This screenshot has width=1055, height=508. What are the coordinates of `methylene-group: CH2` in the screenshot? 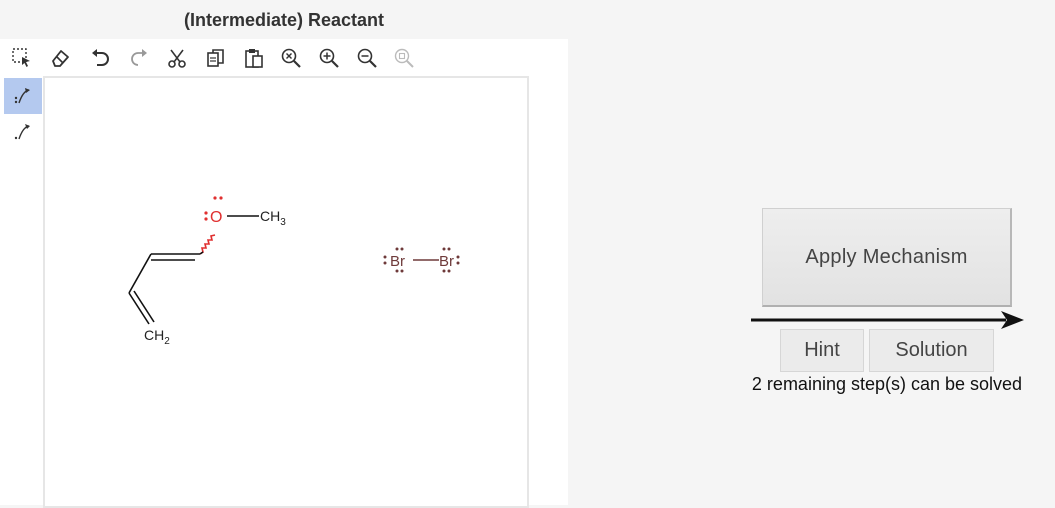 It's located at (157, 337).